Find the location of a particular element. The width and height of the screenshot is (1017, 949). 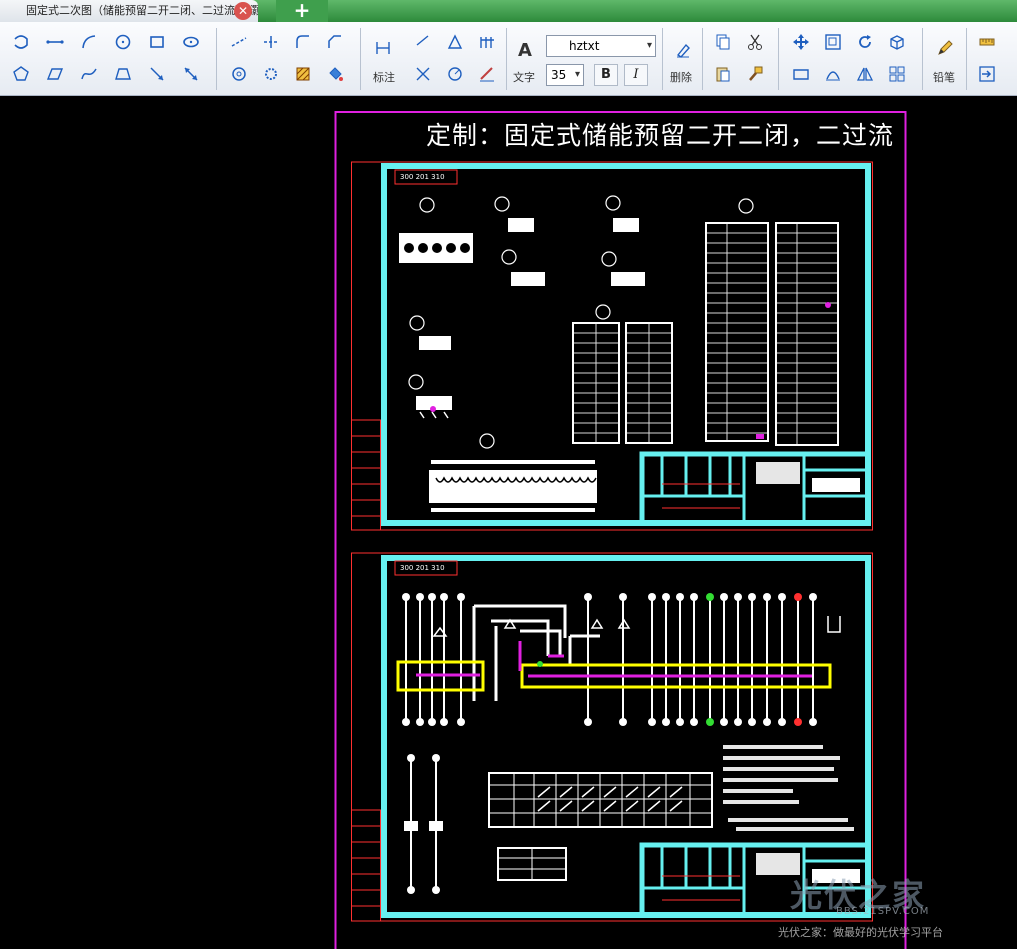

format-brush-icon is located at coordinates (755, 74).